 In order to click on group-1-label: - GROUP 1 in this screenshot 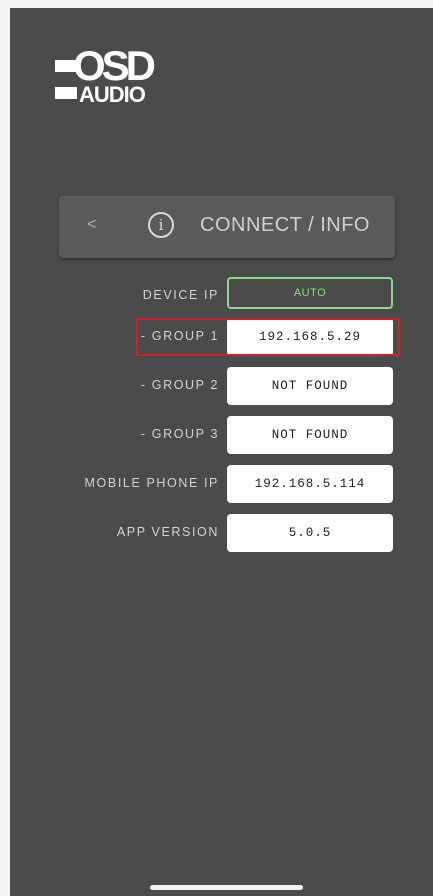, I will do `click(179, 336)`.